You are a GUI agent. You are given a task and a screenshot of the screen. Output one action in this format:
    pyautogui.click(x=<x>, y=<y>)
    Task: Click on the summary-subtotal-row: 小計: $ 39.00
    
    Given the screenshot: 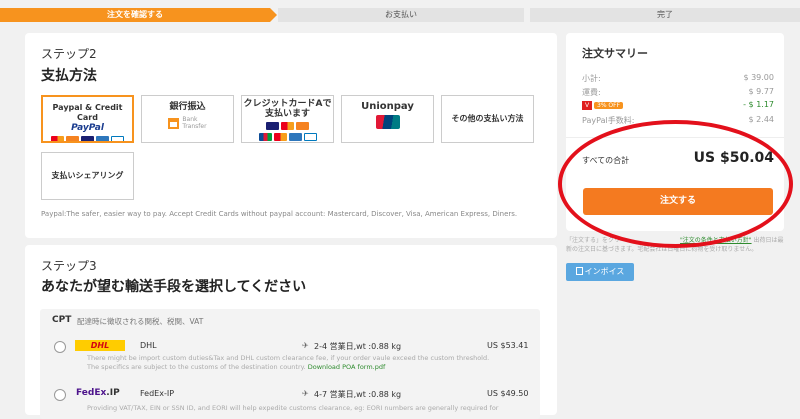 What is the action you would take?
    pyautogui.click(x=678, y=78)
    